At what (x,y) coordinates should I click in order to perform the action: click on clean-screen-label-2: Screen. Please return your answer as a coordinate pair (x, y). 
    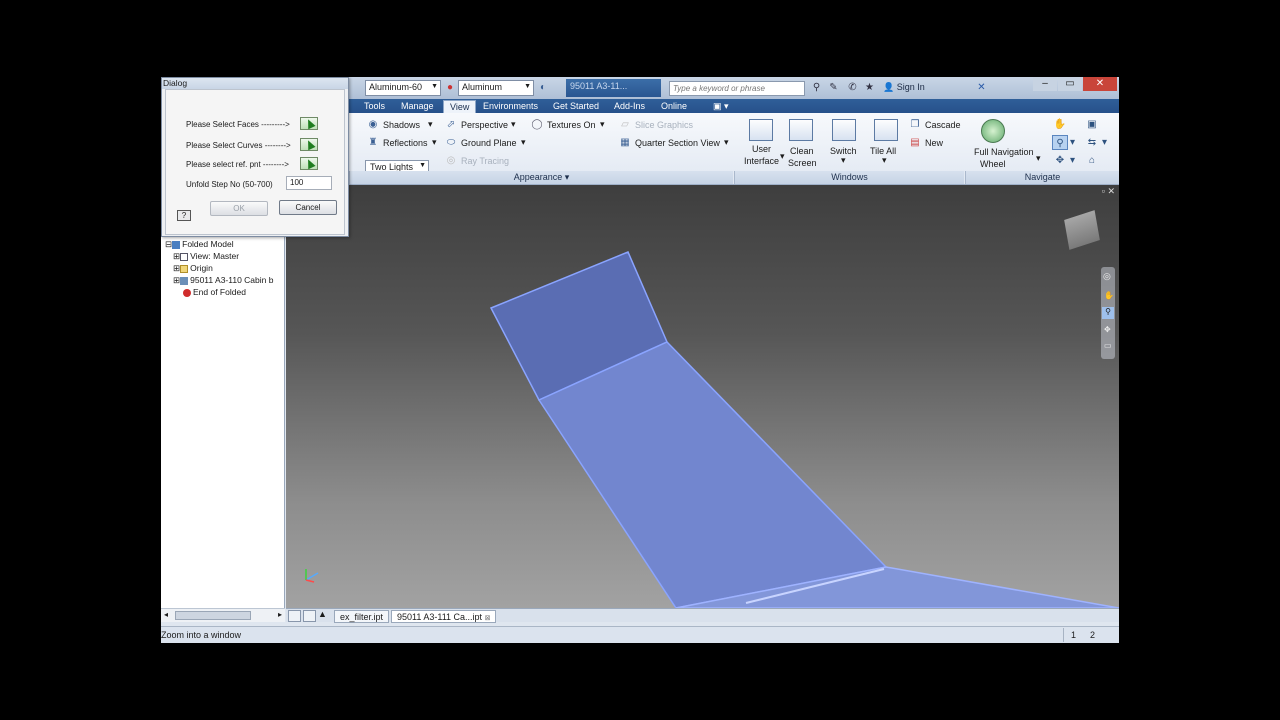
    Looking at the image, I should click on (802, 163).